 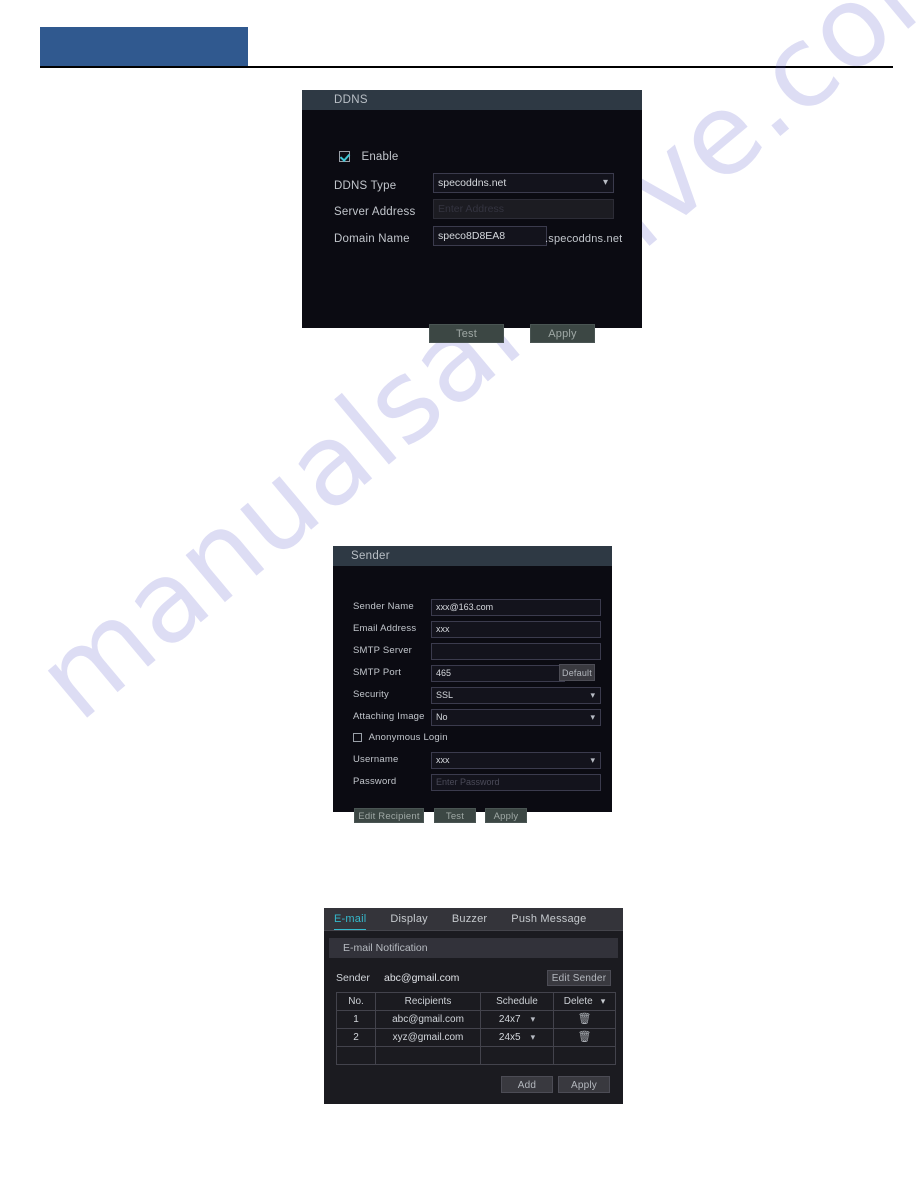 What do you see at coordinates (443, 760) in the screenshot?
I see `username-value: xxx` at bounding box center [443, 760].